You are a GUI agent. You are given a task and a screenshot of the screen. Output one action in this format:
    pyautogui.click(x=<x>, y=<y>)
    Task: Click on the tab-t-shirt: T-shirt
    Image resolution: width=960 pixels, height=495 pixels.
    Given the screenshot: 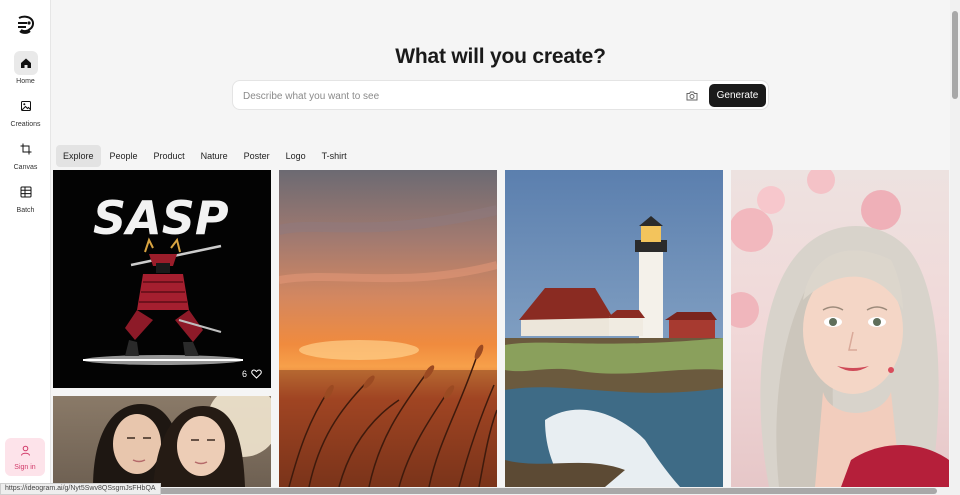 What is the action you would take?
    pyautogui.click(x=334, y=156)
    